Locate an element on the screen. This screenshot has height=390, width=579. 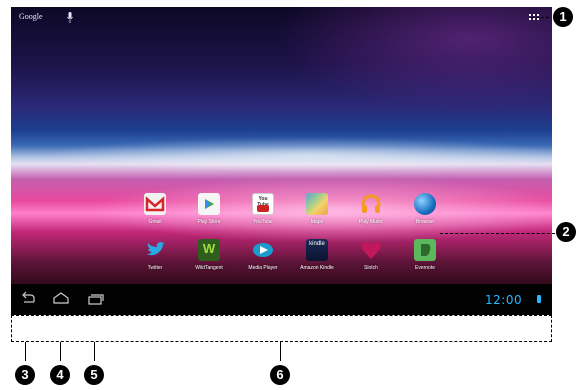
app-evernote: Evernote is located at coordinates (425, 255).